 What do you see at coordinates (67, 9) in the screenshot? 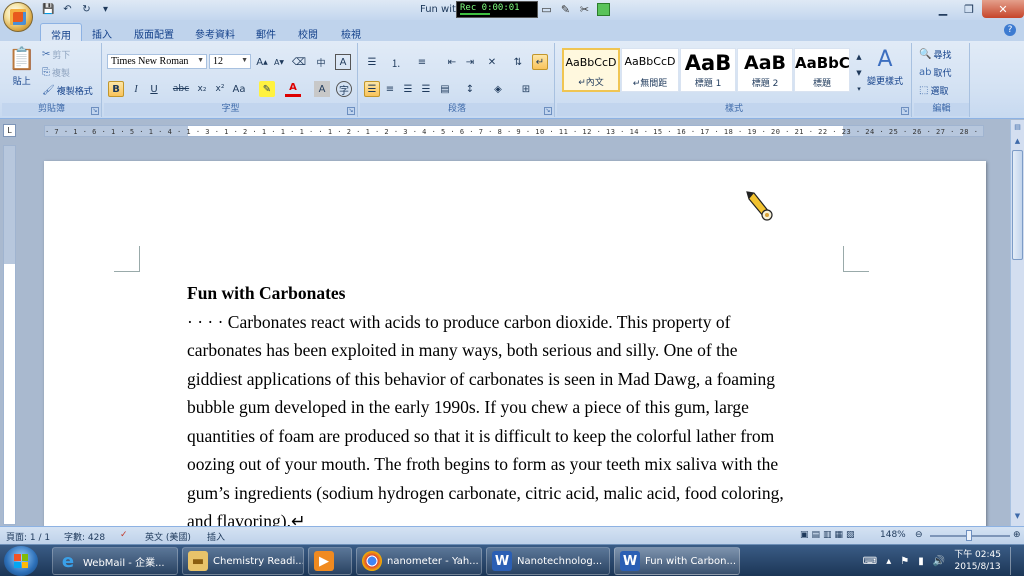
I see `undo-icon: ↶` at bounding box center [67, 9].